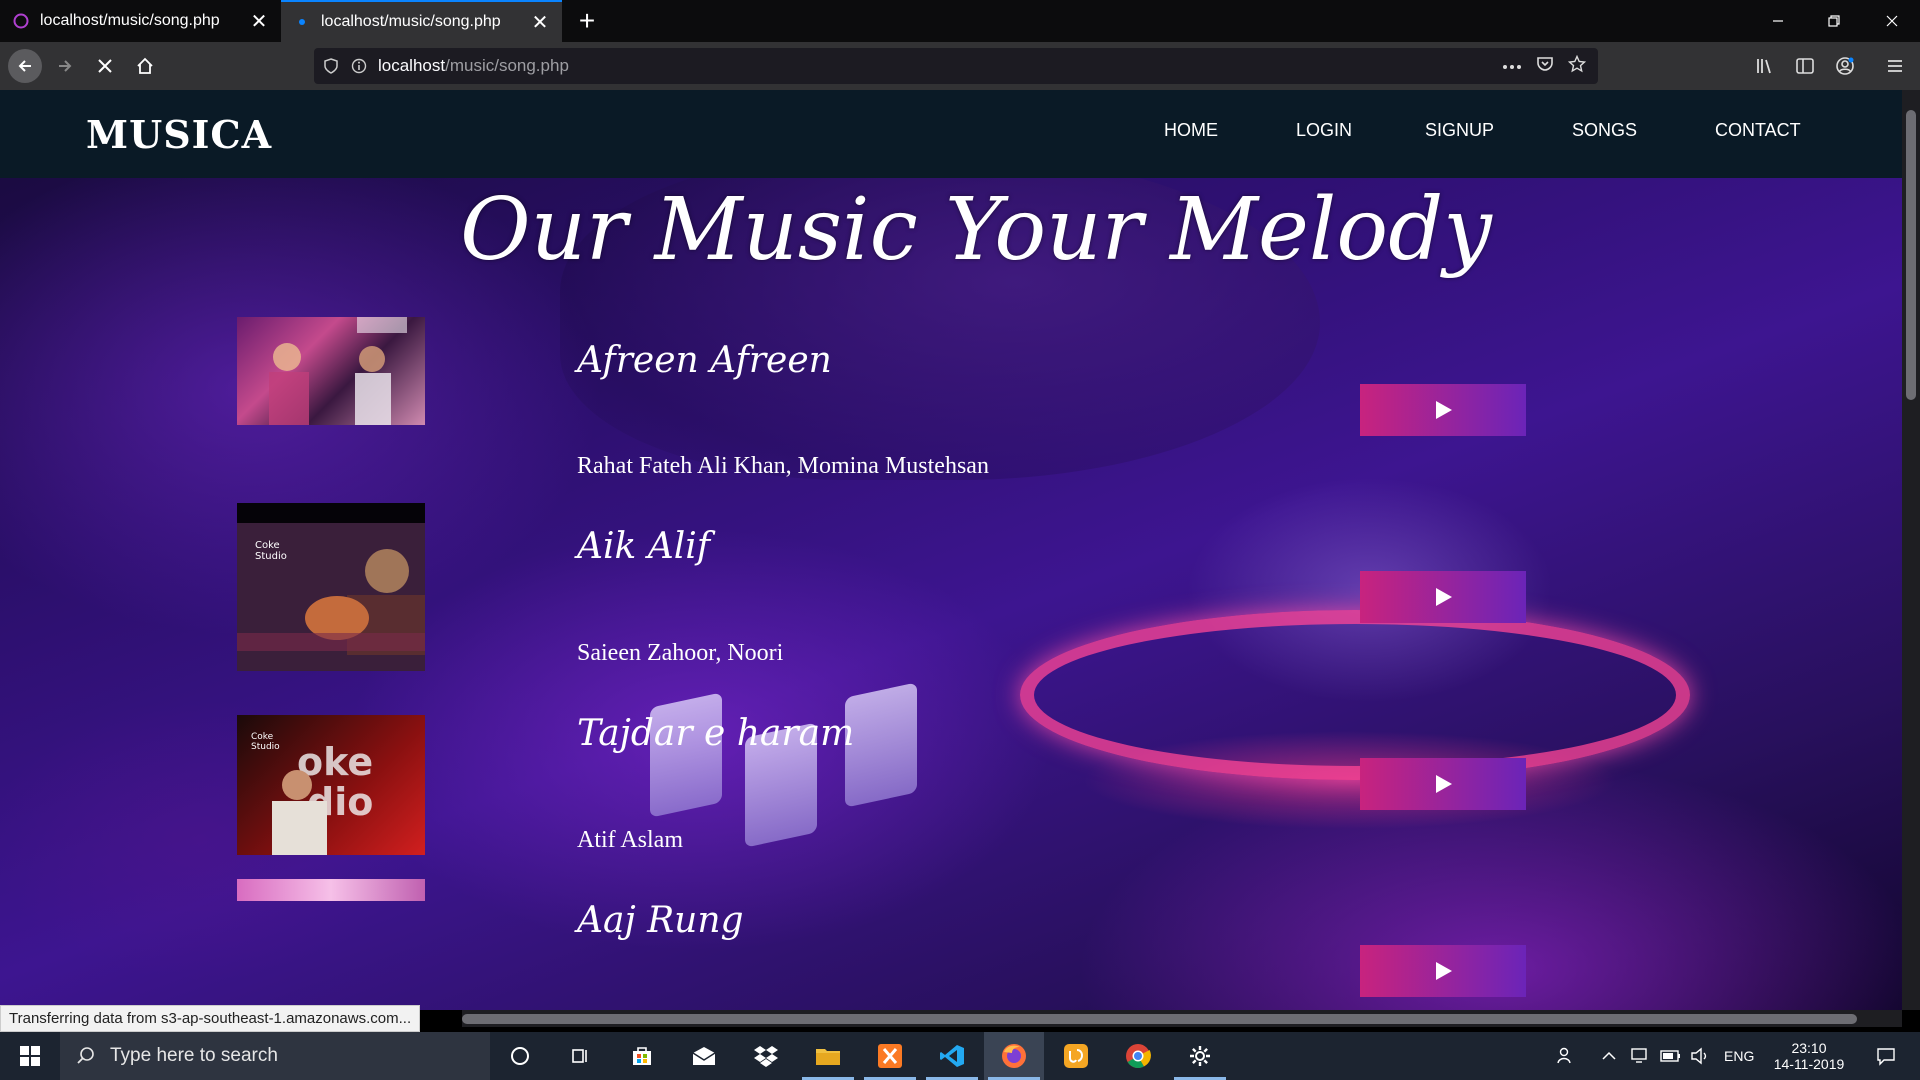 The width and height of the screenshot is (1920, 1080). I want to click on song-thumbnail: Coke Studio, so click(331, 587).